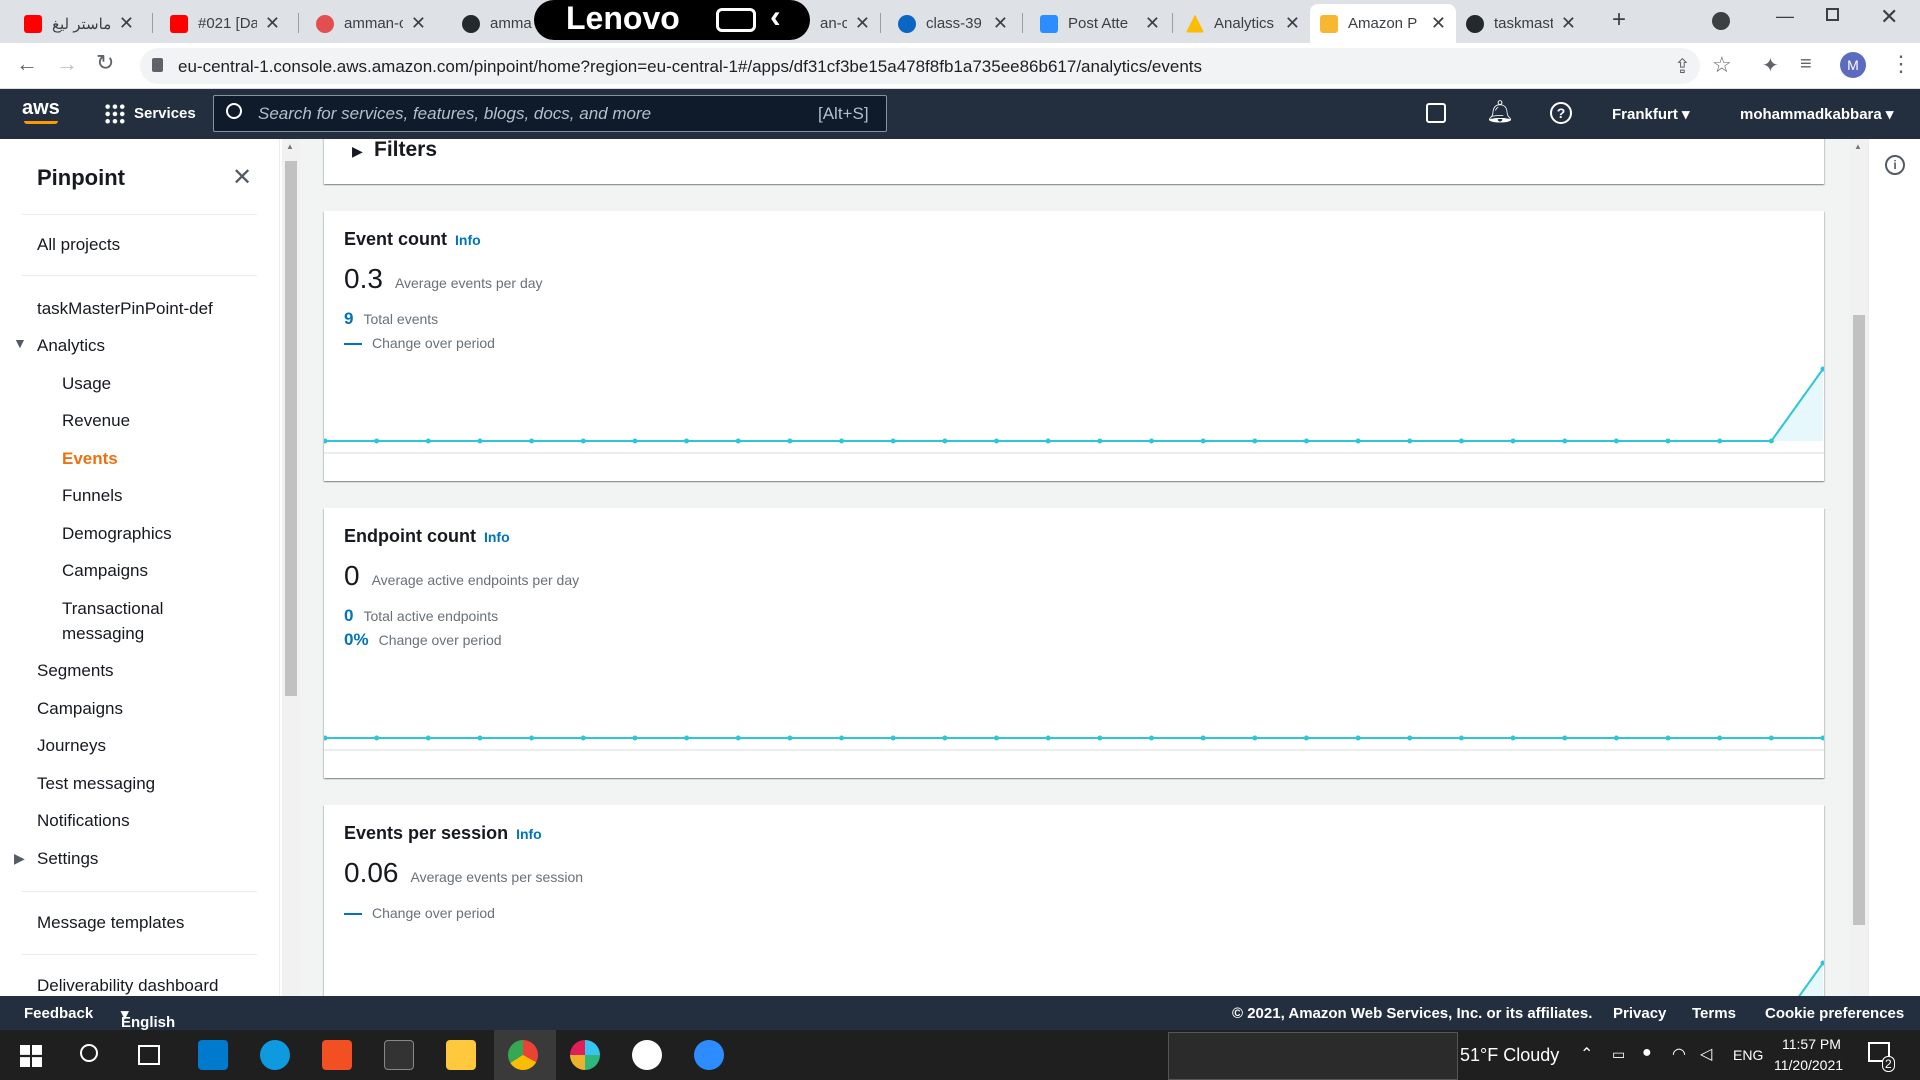  Describe the element at coordinates (115, 114) in the screenshot. I see `grid-icon` at that location.